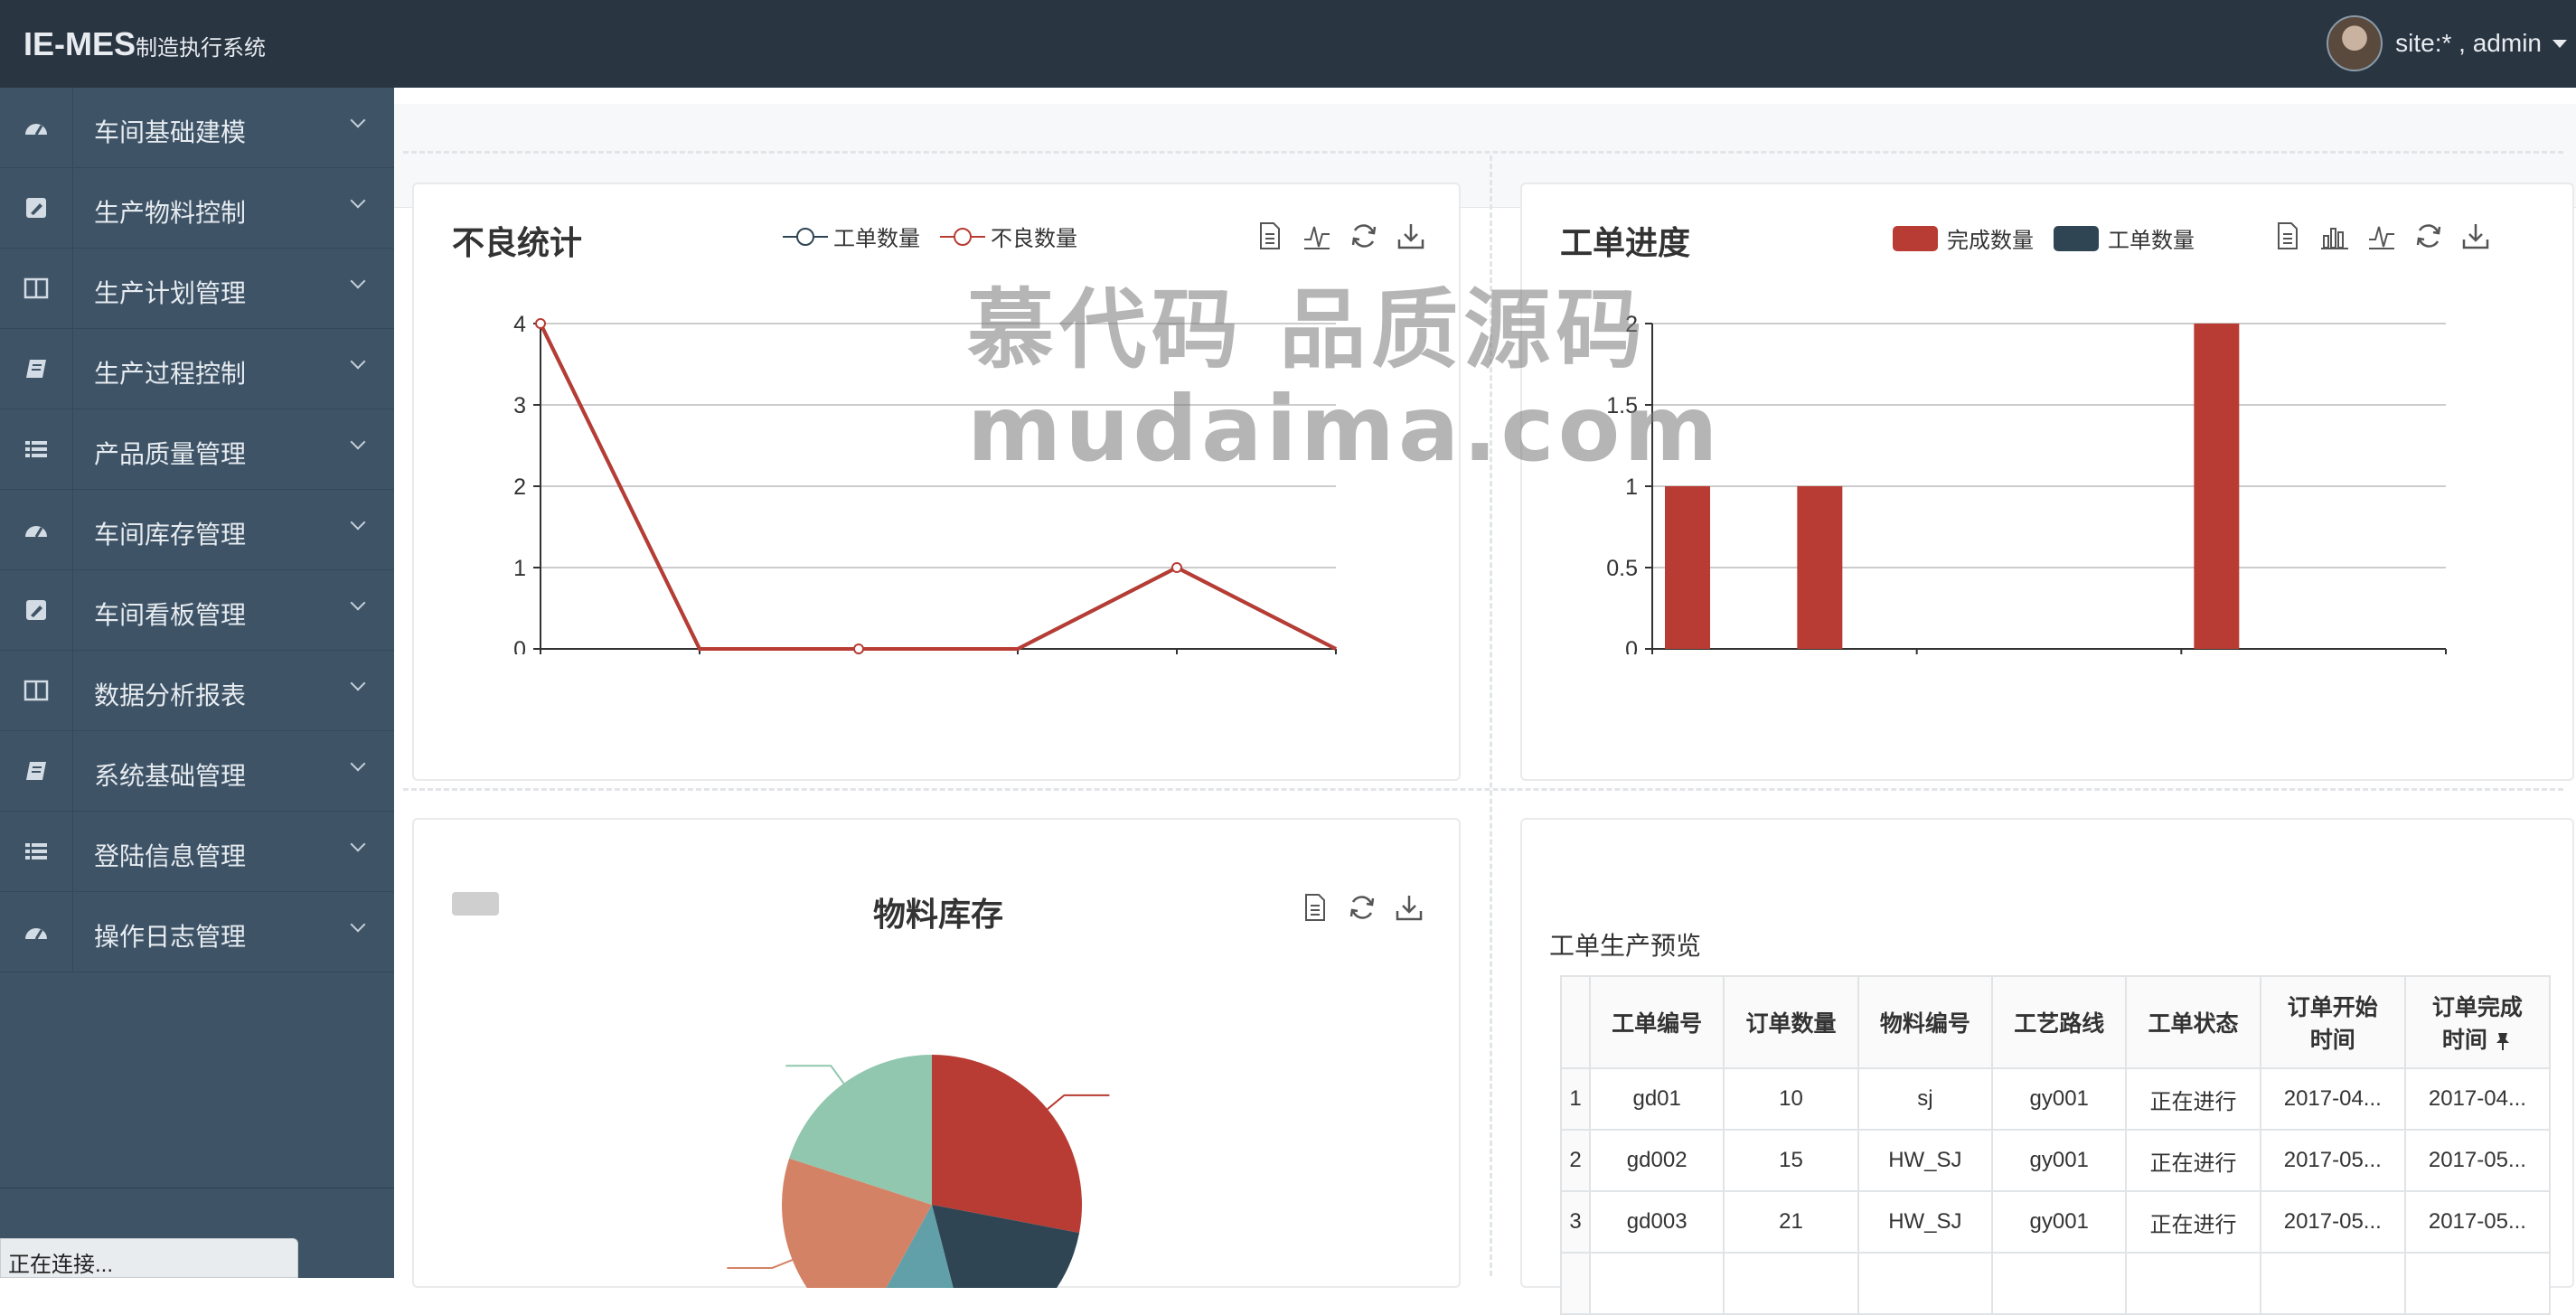 The image size is (2576, 1315). Describe the element at coordinates (197, 610) in the screenshot. I see `sidebar-item: 车间看板管理` at that location.